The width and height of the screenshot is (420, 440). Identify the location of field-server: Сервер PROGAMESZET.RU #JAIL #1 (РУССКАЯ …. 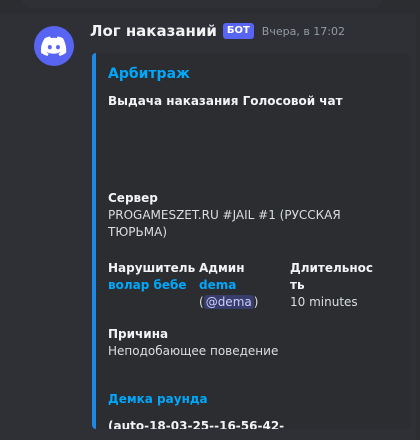
(253, 215).